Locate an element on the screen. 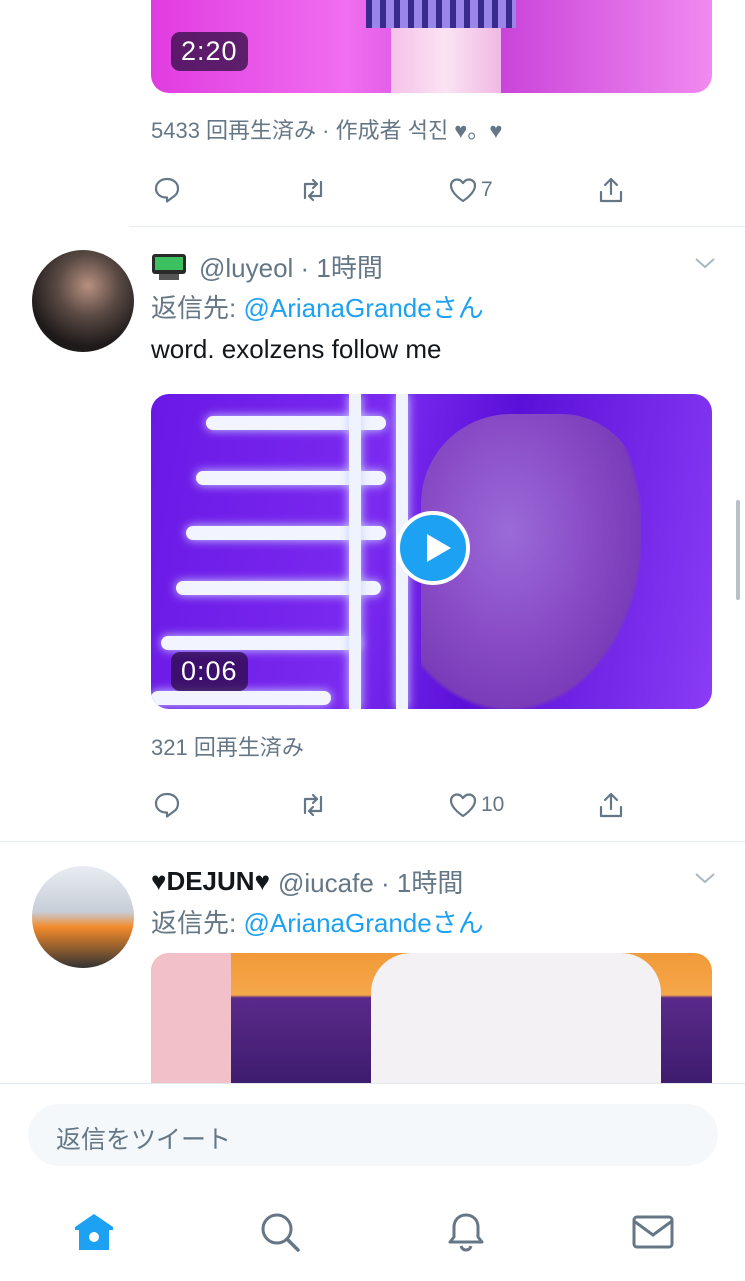  tweet-header: ♥DEJUN♥ @iucafe · 1時間 is located at coordinates (307, 881).